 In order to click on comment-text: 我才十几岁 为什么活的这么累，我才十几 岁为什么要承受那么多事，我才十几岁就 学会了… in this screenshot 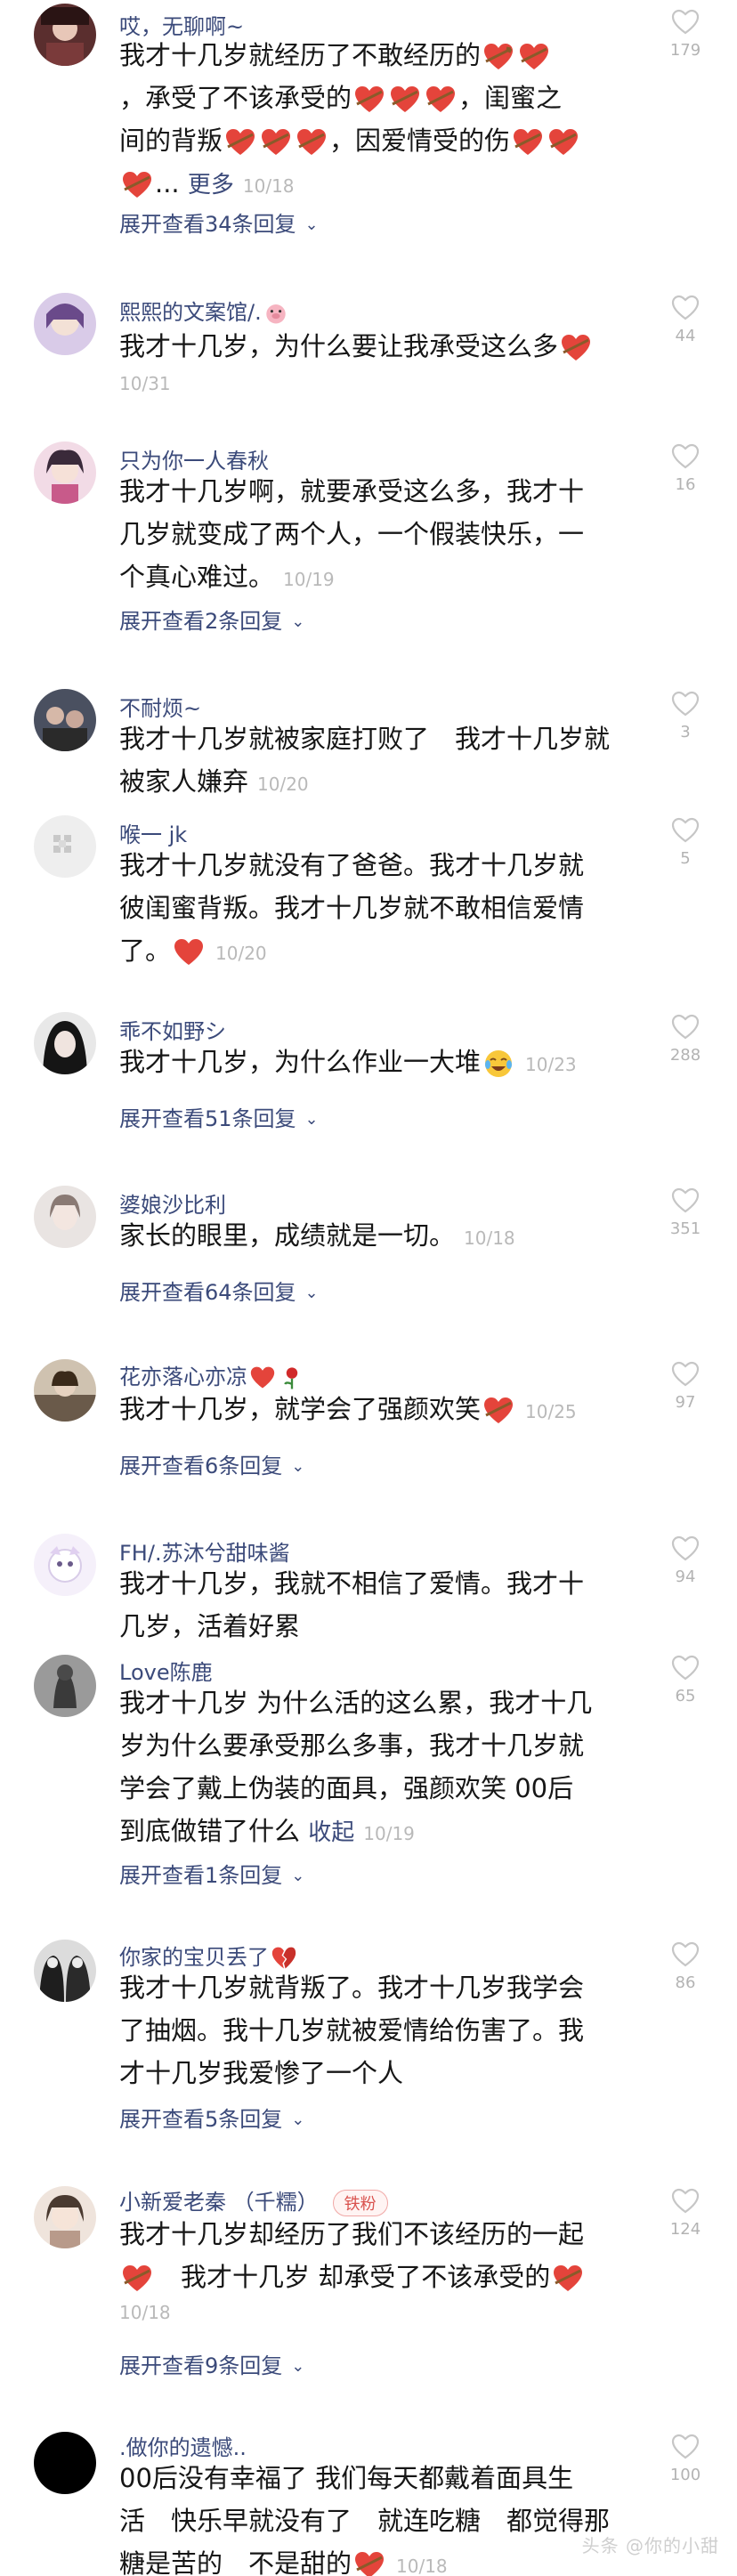, I will do `click(356, 1767)`.